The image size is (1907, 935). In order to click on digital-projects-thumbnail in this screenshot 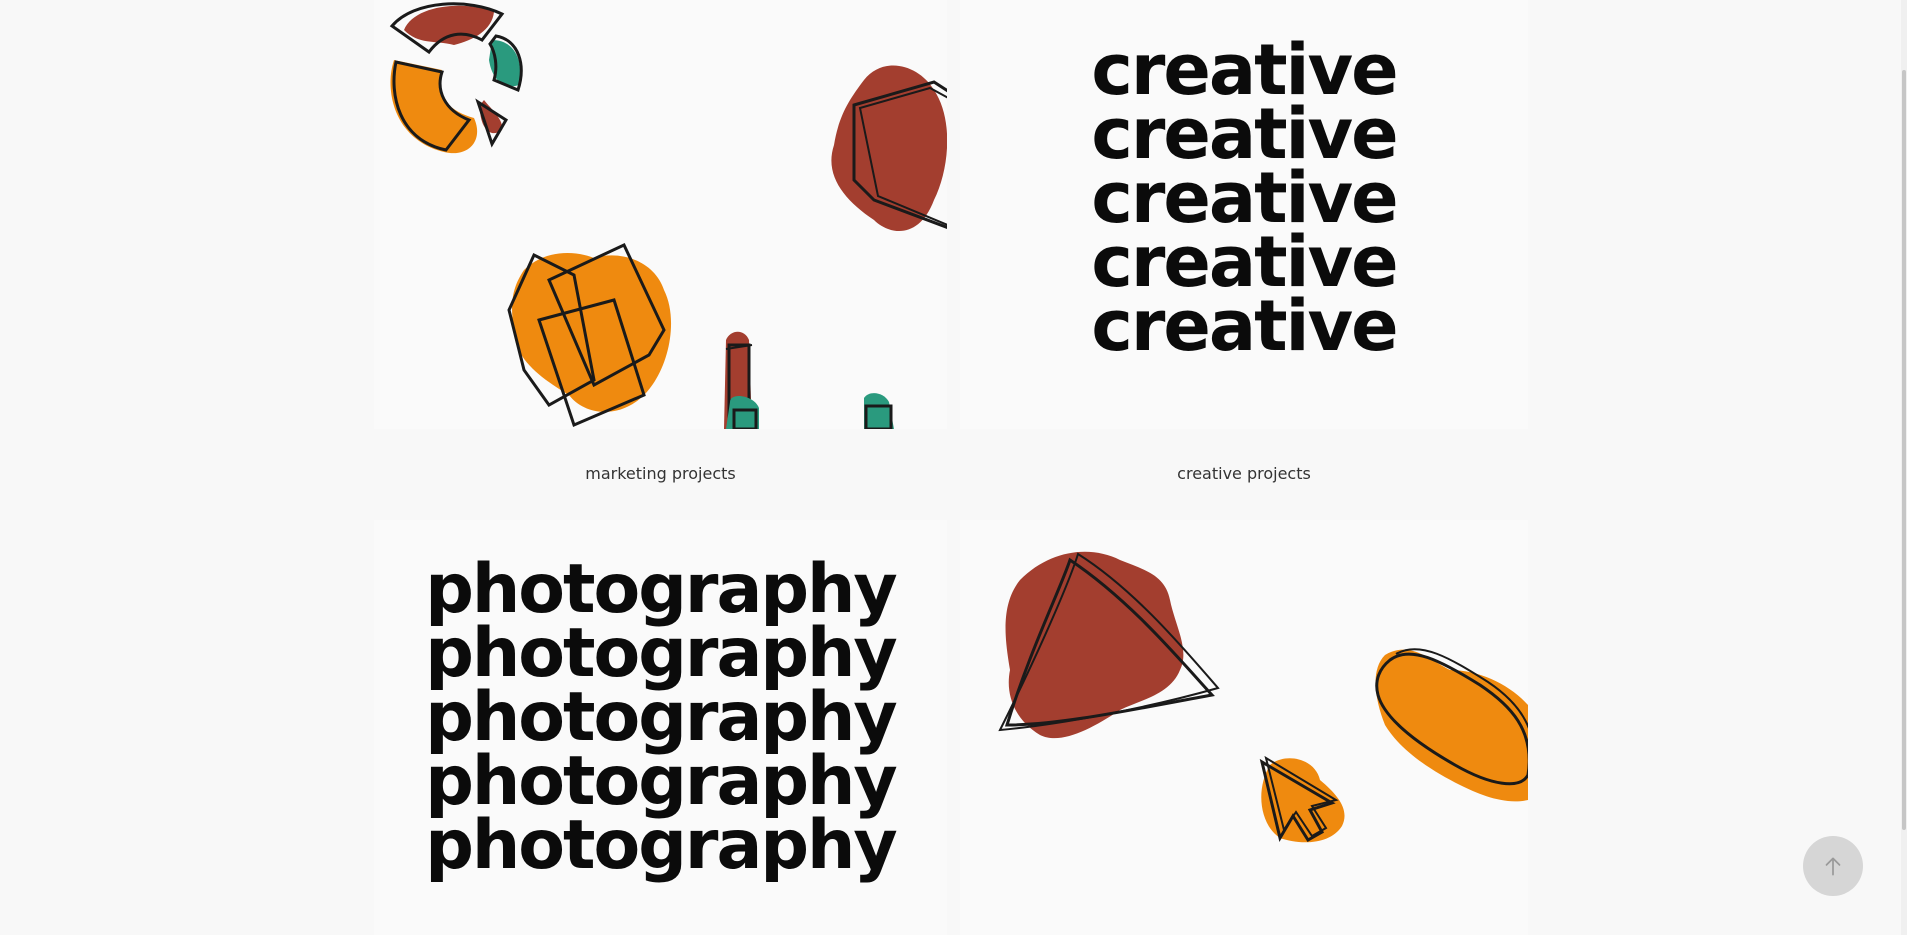, I will do `click(1244, 727)`.